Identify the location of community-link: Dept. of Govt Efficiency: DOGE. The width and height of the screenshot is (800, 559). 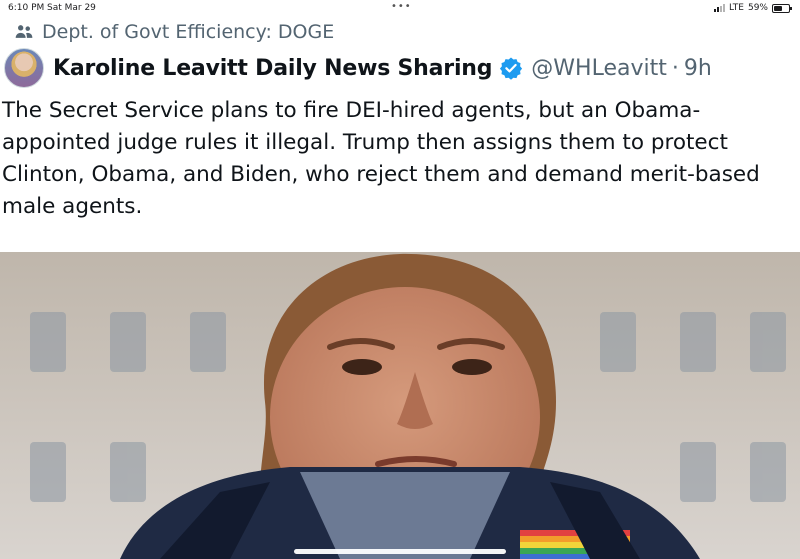
(174, 32).